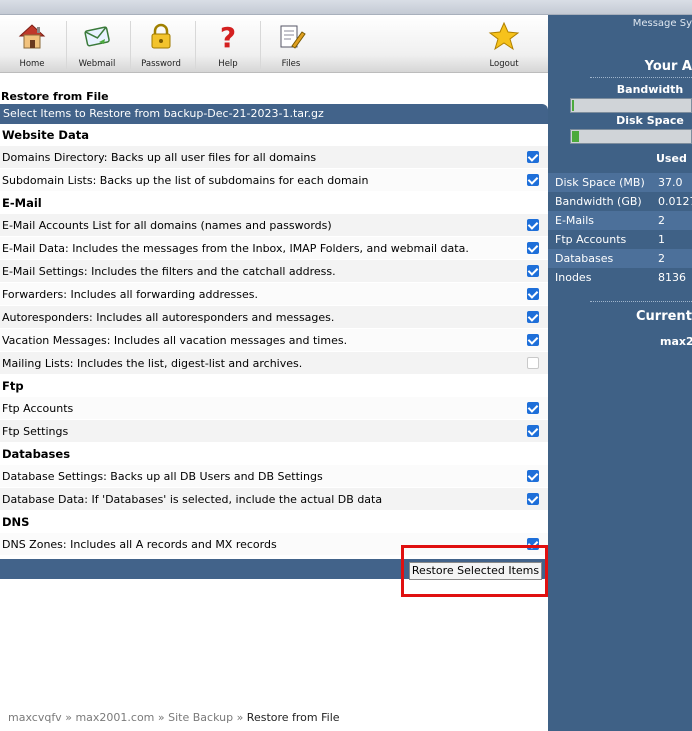 The width and height of the screenshot is (692, 731). Describe the element at coordinates (97, 64) in the screenshot. I see `webmail-label: Webmail` at that location.